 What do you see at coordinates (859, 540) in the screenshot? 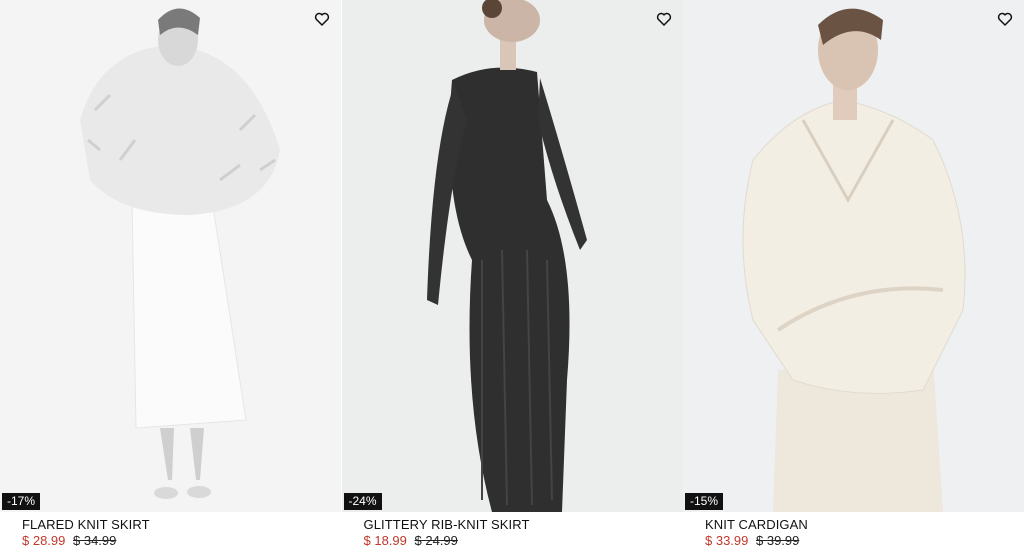
I see `product-prices: $ 33.99 $ 39.99` at bounding box center [859, 540].